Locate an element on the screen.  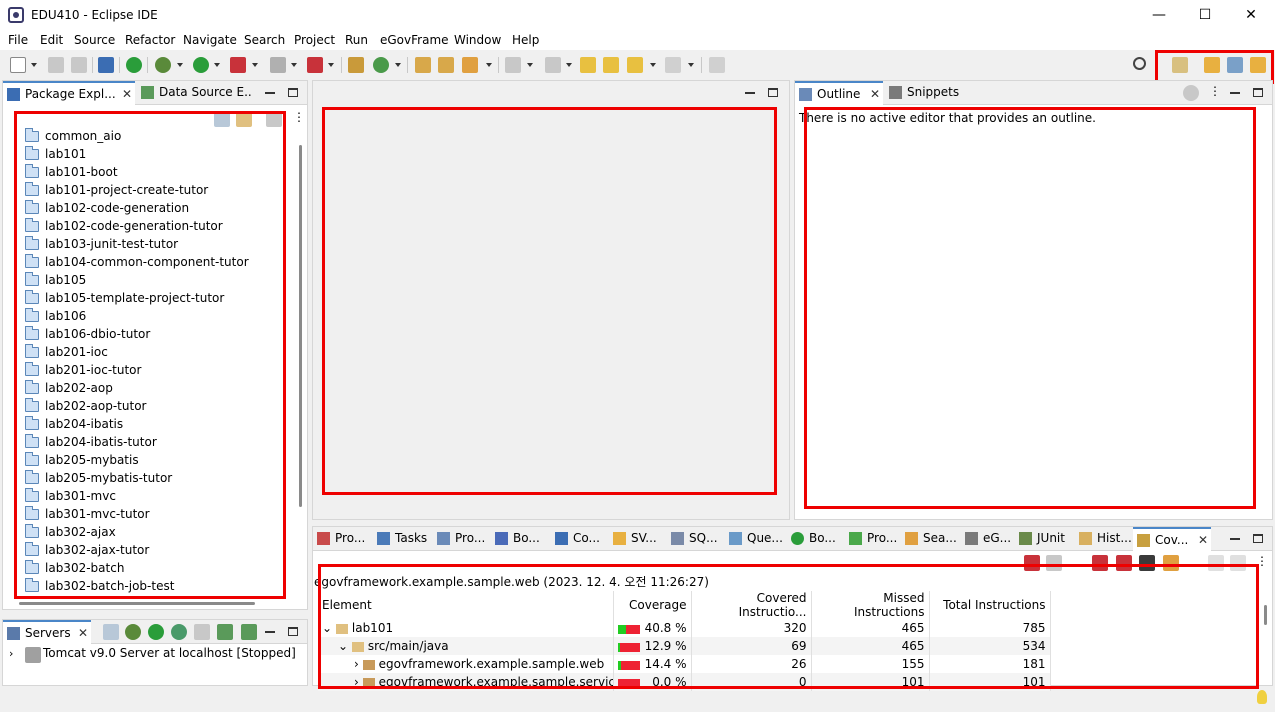
remove-all-icon is located at coordinates (1124, 563).